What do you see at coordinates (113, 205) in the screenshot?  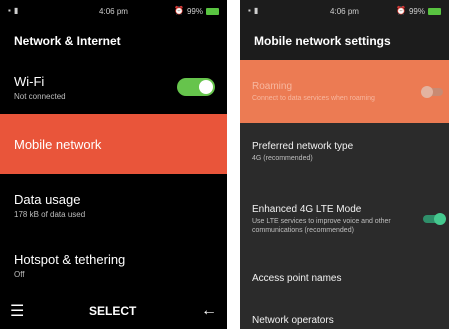 I see `data-usage-setting: Data usage 178 kB of data used` at bounding box center [113, 205].